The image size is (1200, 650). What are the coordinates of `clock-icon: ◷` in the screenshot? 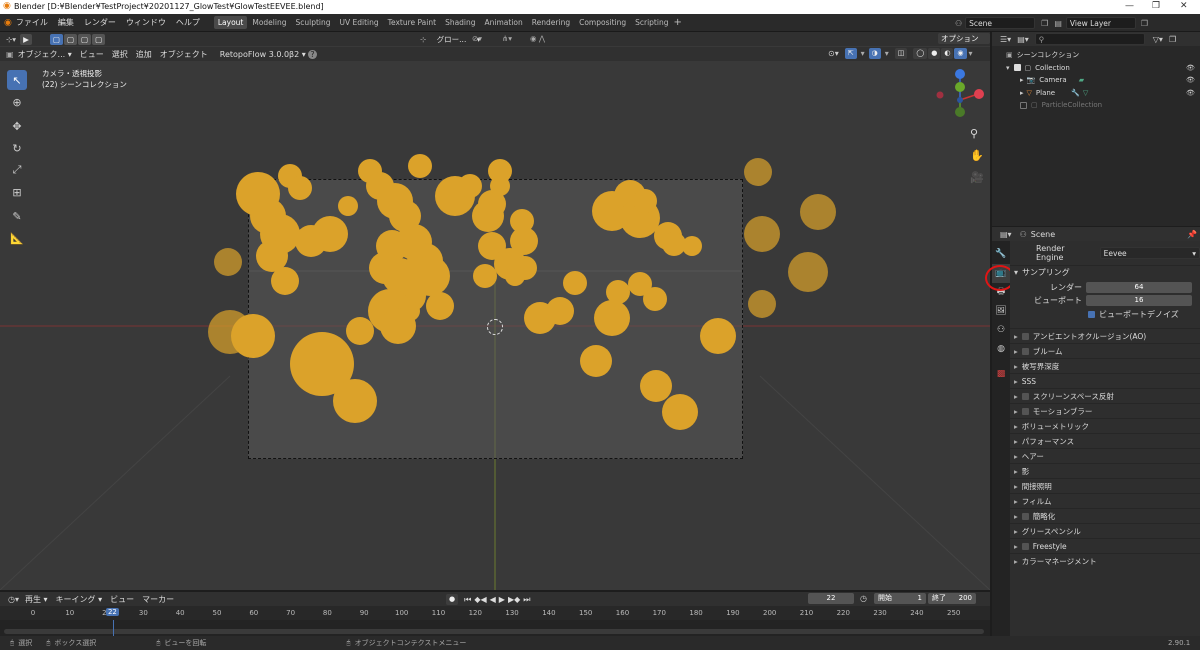 It's located at (863, 598).